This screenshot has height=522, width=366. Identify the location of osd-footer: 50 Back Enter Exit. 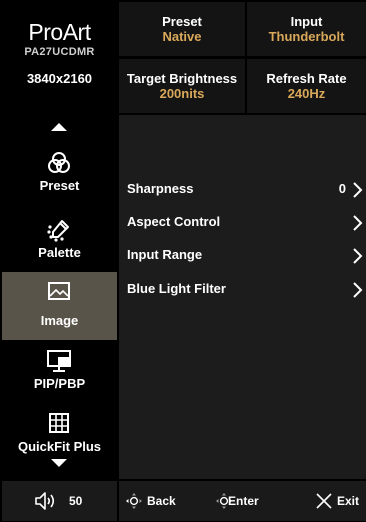
(184, 501).